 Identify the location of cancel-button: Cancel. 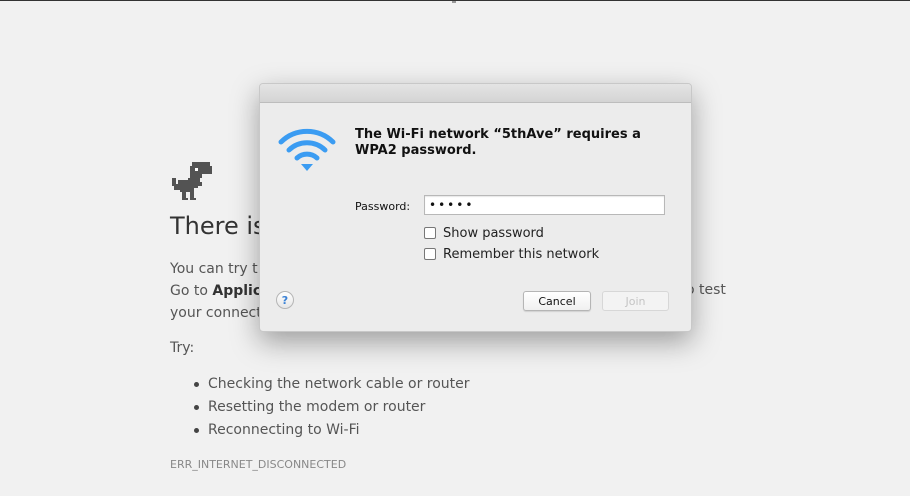
(557, 301).